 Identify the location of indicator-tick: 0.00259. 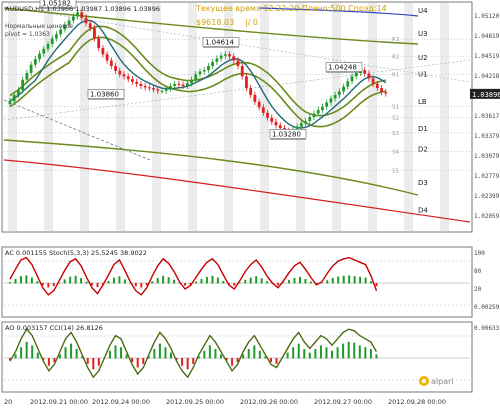
(487, 307).